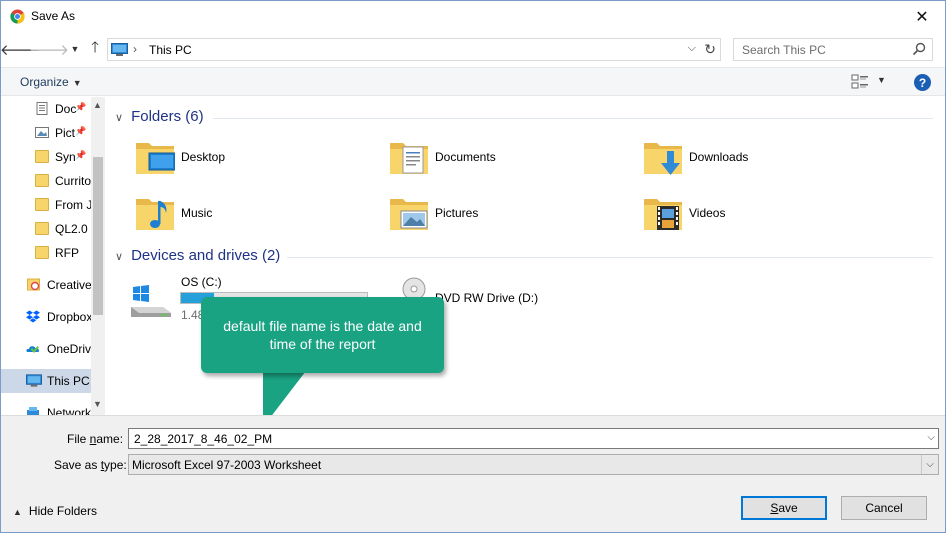 Image resolution: width=946 pixels, height=533 pixels. What do you see at coordinates (46, 349) in the screenshot?
I see `sidebar-item-onedrive: OneDriv` at bounding box center [46, 349].